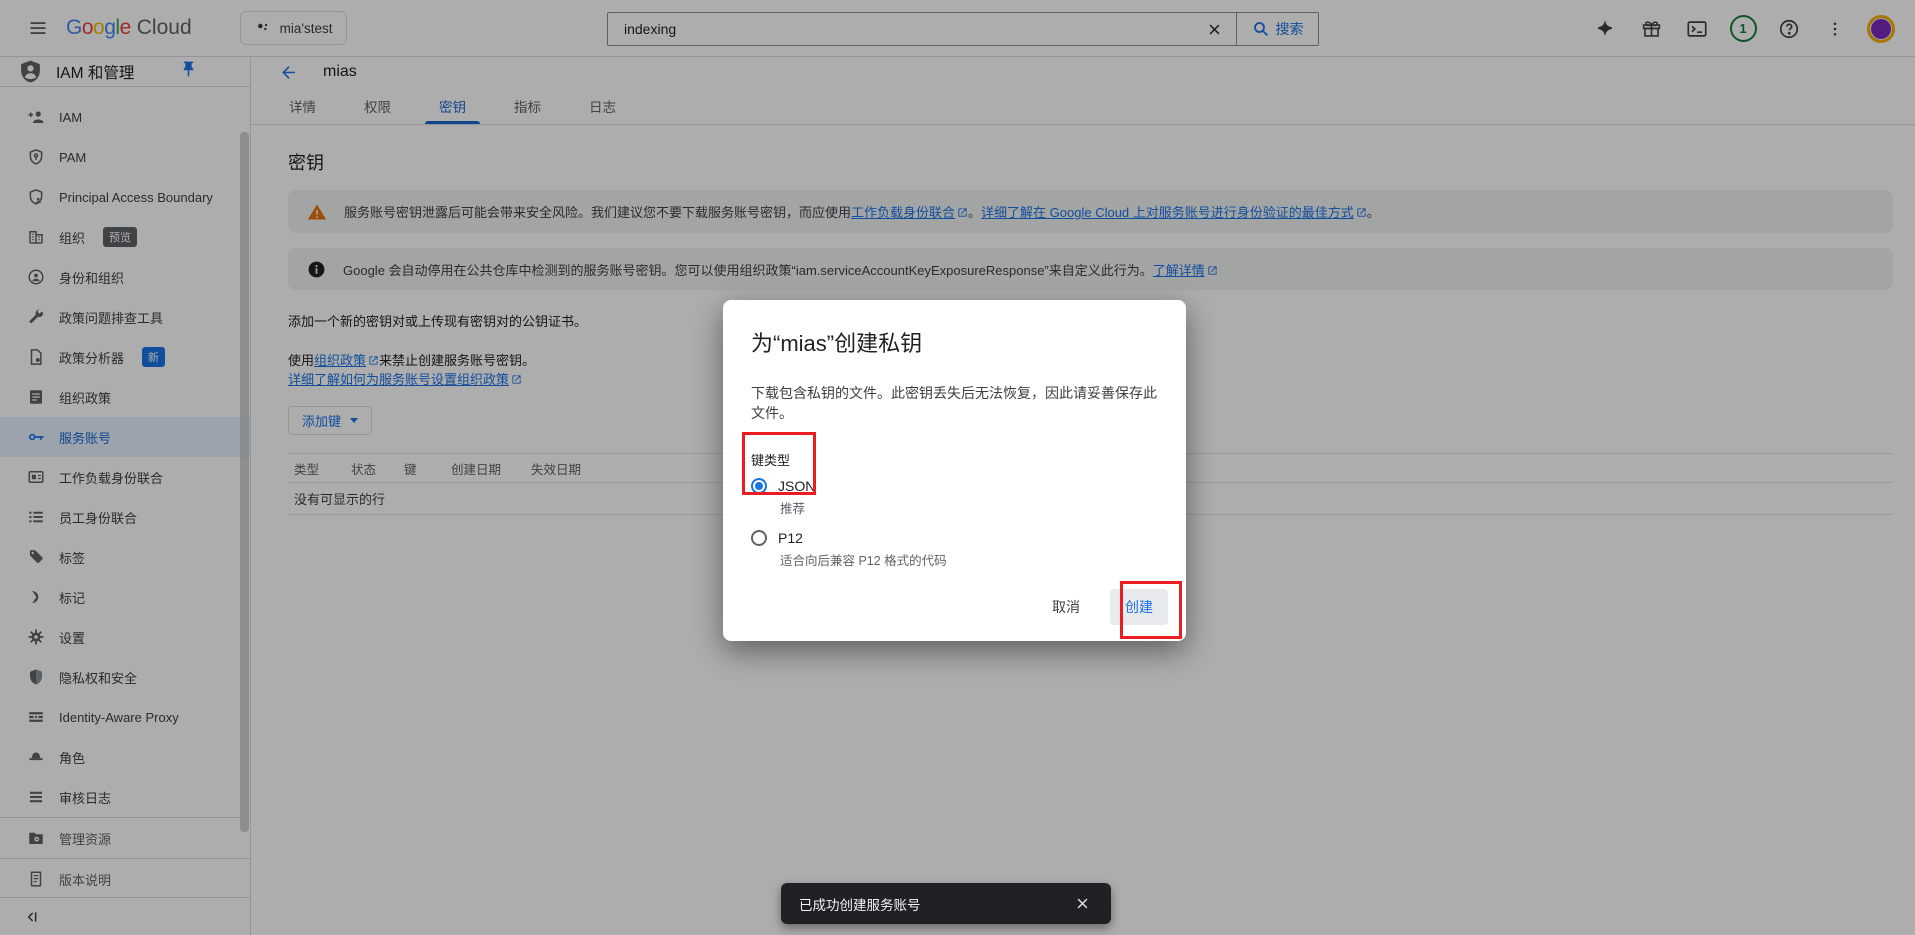 The width and height of the screenshot is (1915, 935). I want to click on json-recommended-label: 推荐, so click(793, 509).